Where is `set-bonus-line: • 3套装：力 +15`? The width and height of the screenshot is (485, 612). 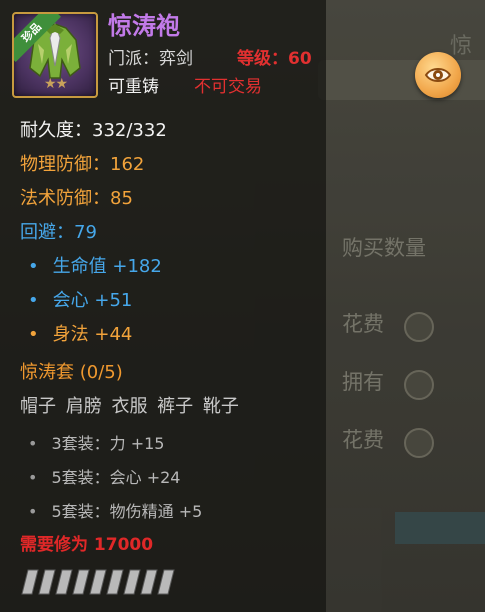
set-bonus-line: • 3套装：力 +15 is located at coordinates (96, 442).